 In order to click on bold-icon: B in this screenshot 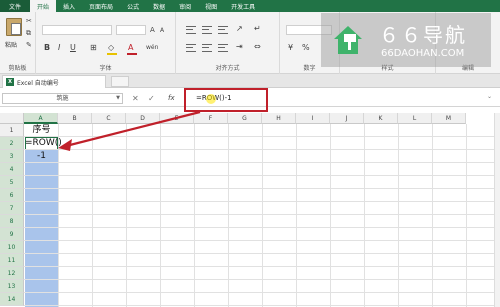, I will do `click(47, 48)`.